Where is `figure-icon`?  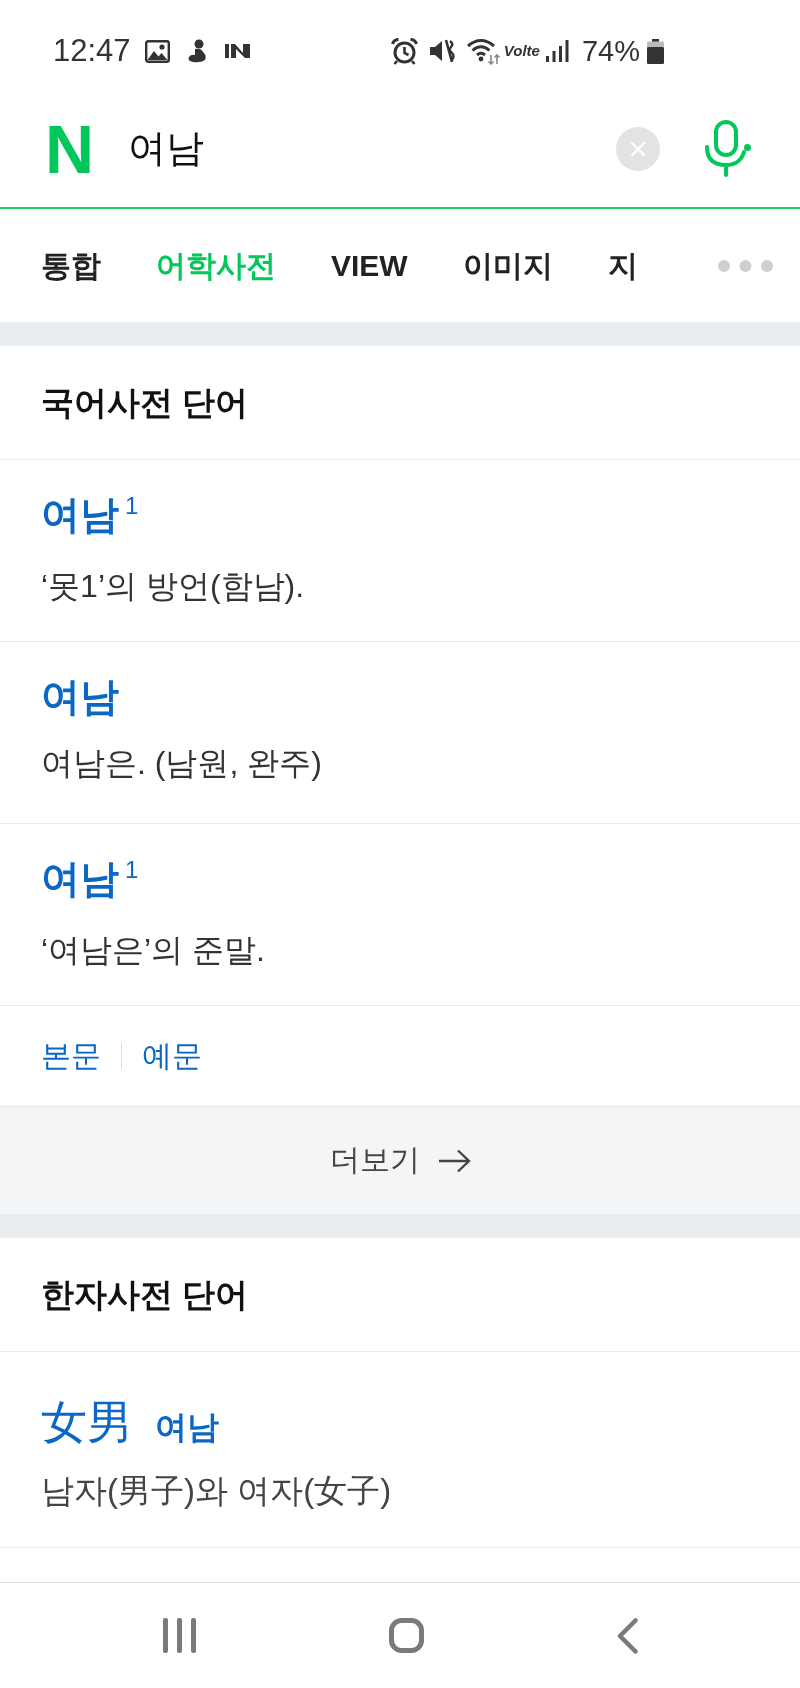
figure-icon is located at coordinates (197, 51).